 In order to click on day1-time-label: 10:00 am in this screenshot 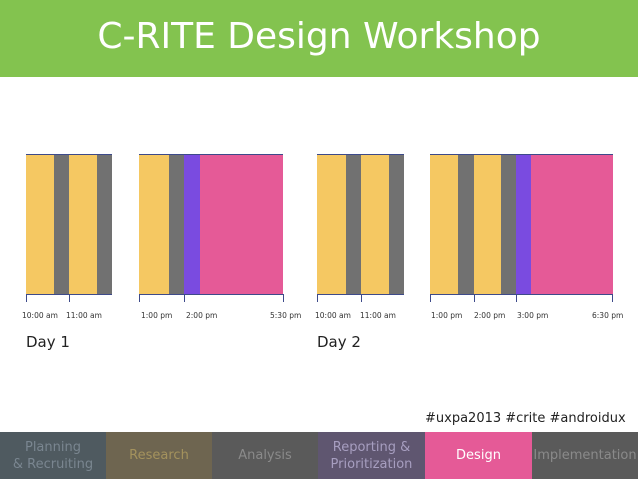, I will do `click(40, 315)`.